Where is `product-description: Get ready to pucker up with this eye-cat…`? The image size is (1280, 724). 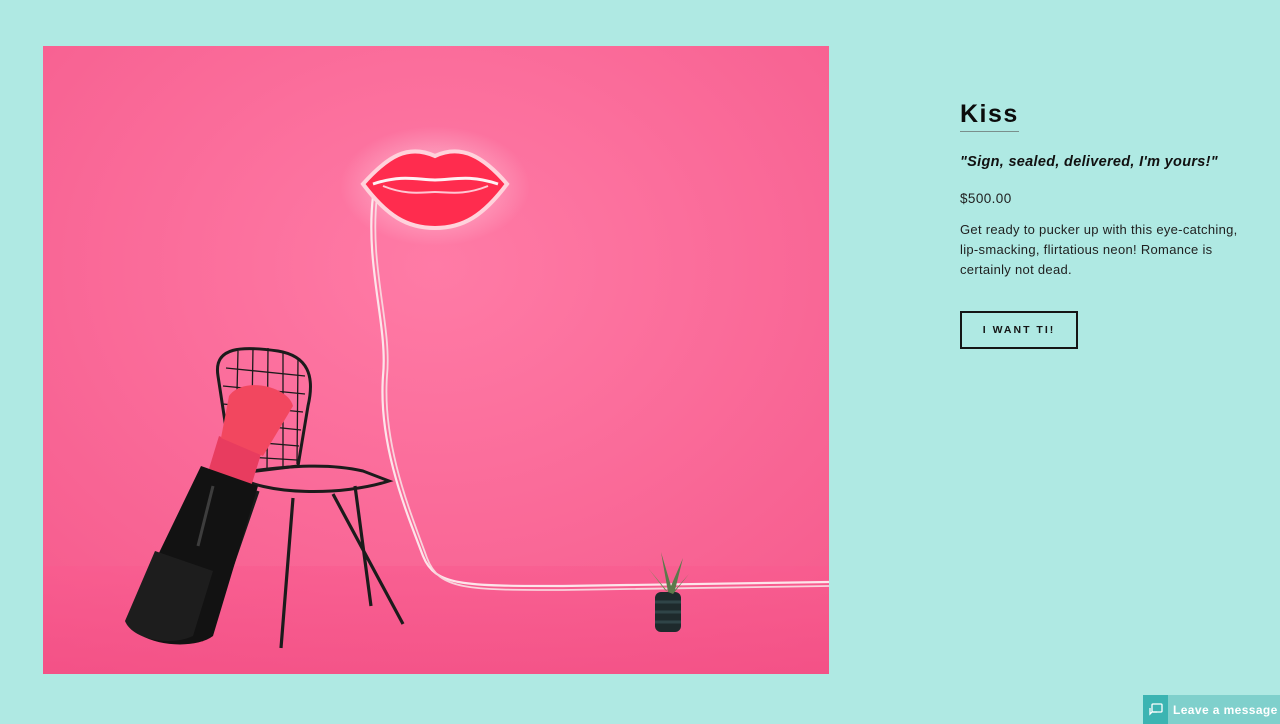
product-description: Get ready to pucker up with this eye-cat… is located at coordinates (1099, 249).